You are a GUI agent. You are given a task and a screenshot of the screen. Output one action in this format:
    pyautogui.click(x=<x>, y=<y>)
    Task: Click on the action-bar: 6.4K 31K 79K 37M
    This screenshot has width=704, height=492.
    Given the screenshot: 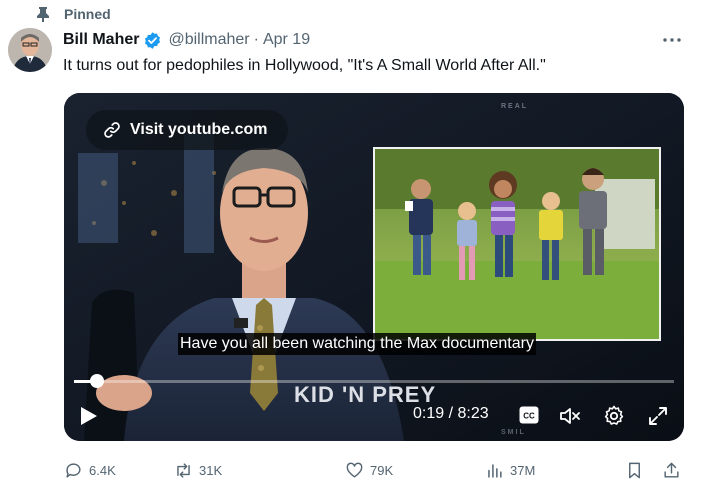 What is the action you would take?
    pyautogui.click(x=374, y=470)
    